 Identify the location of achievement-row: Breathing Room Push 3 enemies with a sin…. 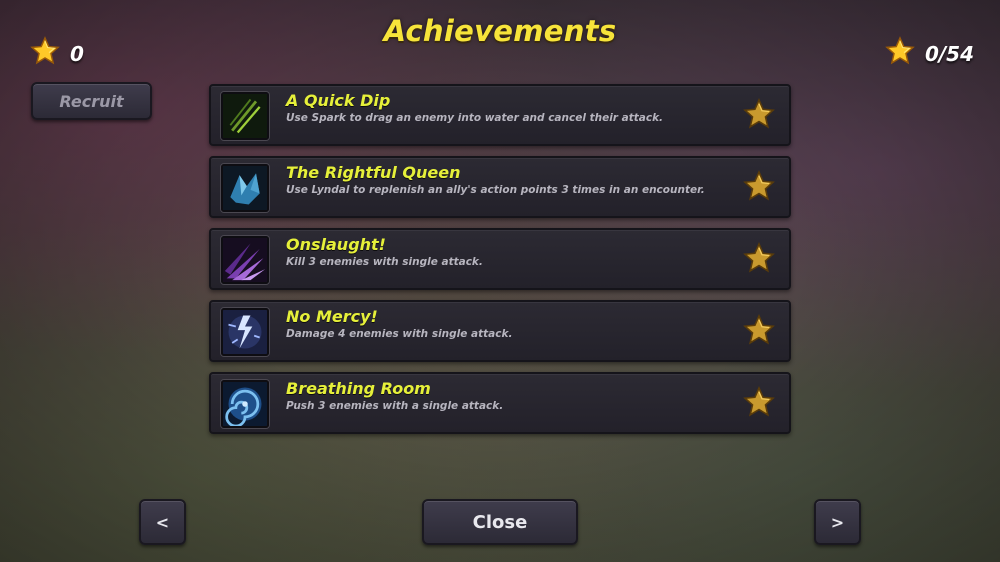
(500, 403).